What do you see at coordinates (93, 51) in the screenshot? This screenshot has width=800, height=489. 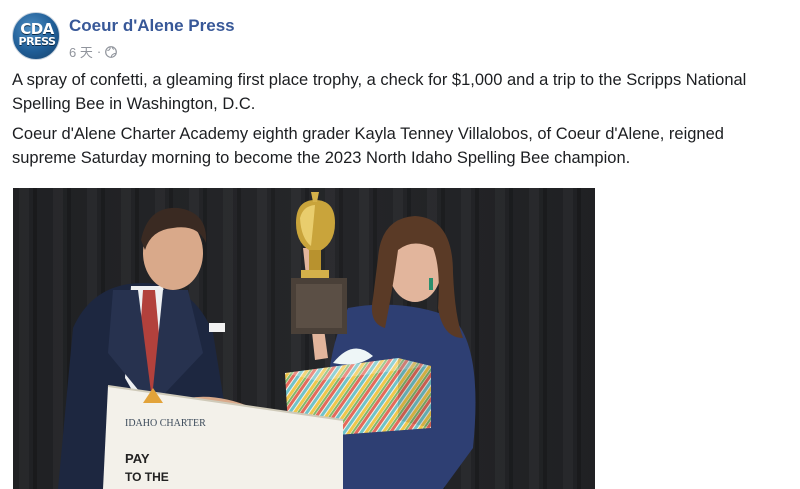 I see `post-meta: 6 天 ·` at bounding box center [93, 51].